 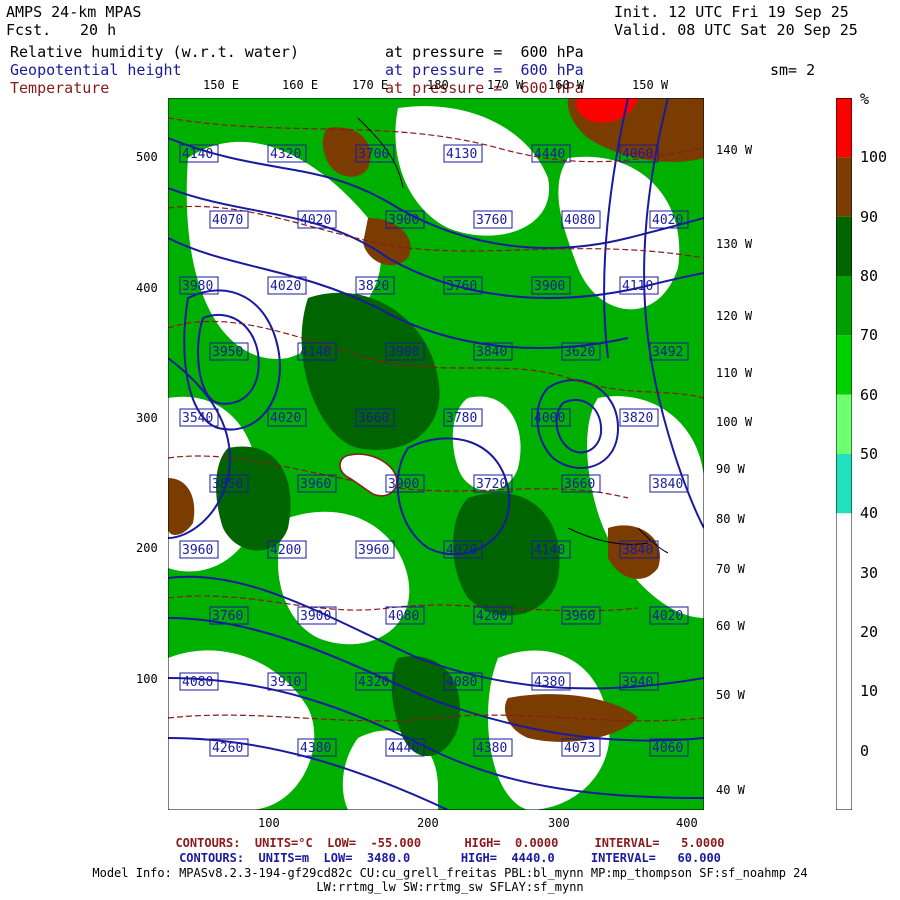 I want to click on svg-text: 4070, so click(x=227, y=220).